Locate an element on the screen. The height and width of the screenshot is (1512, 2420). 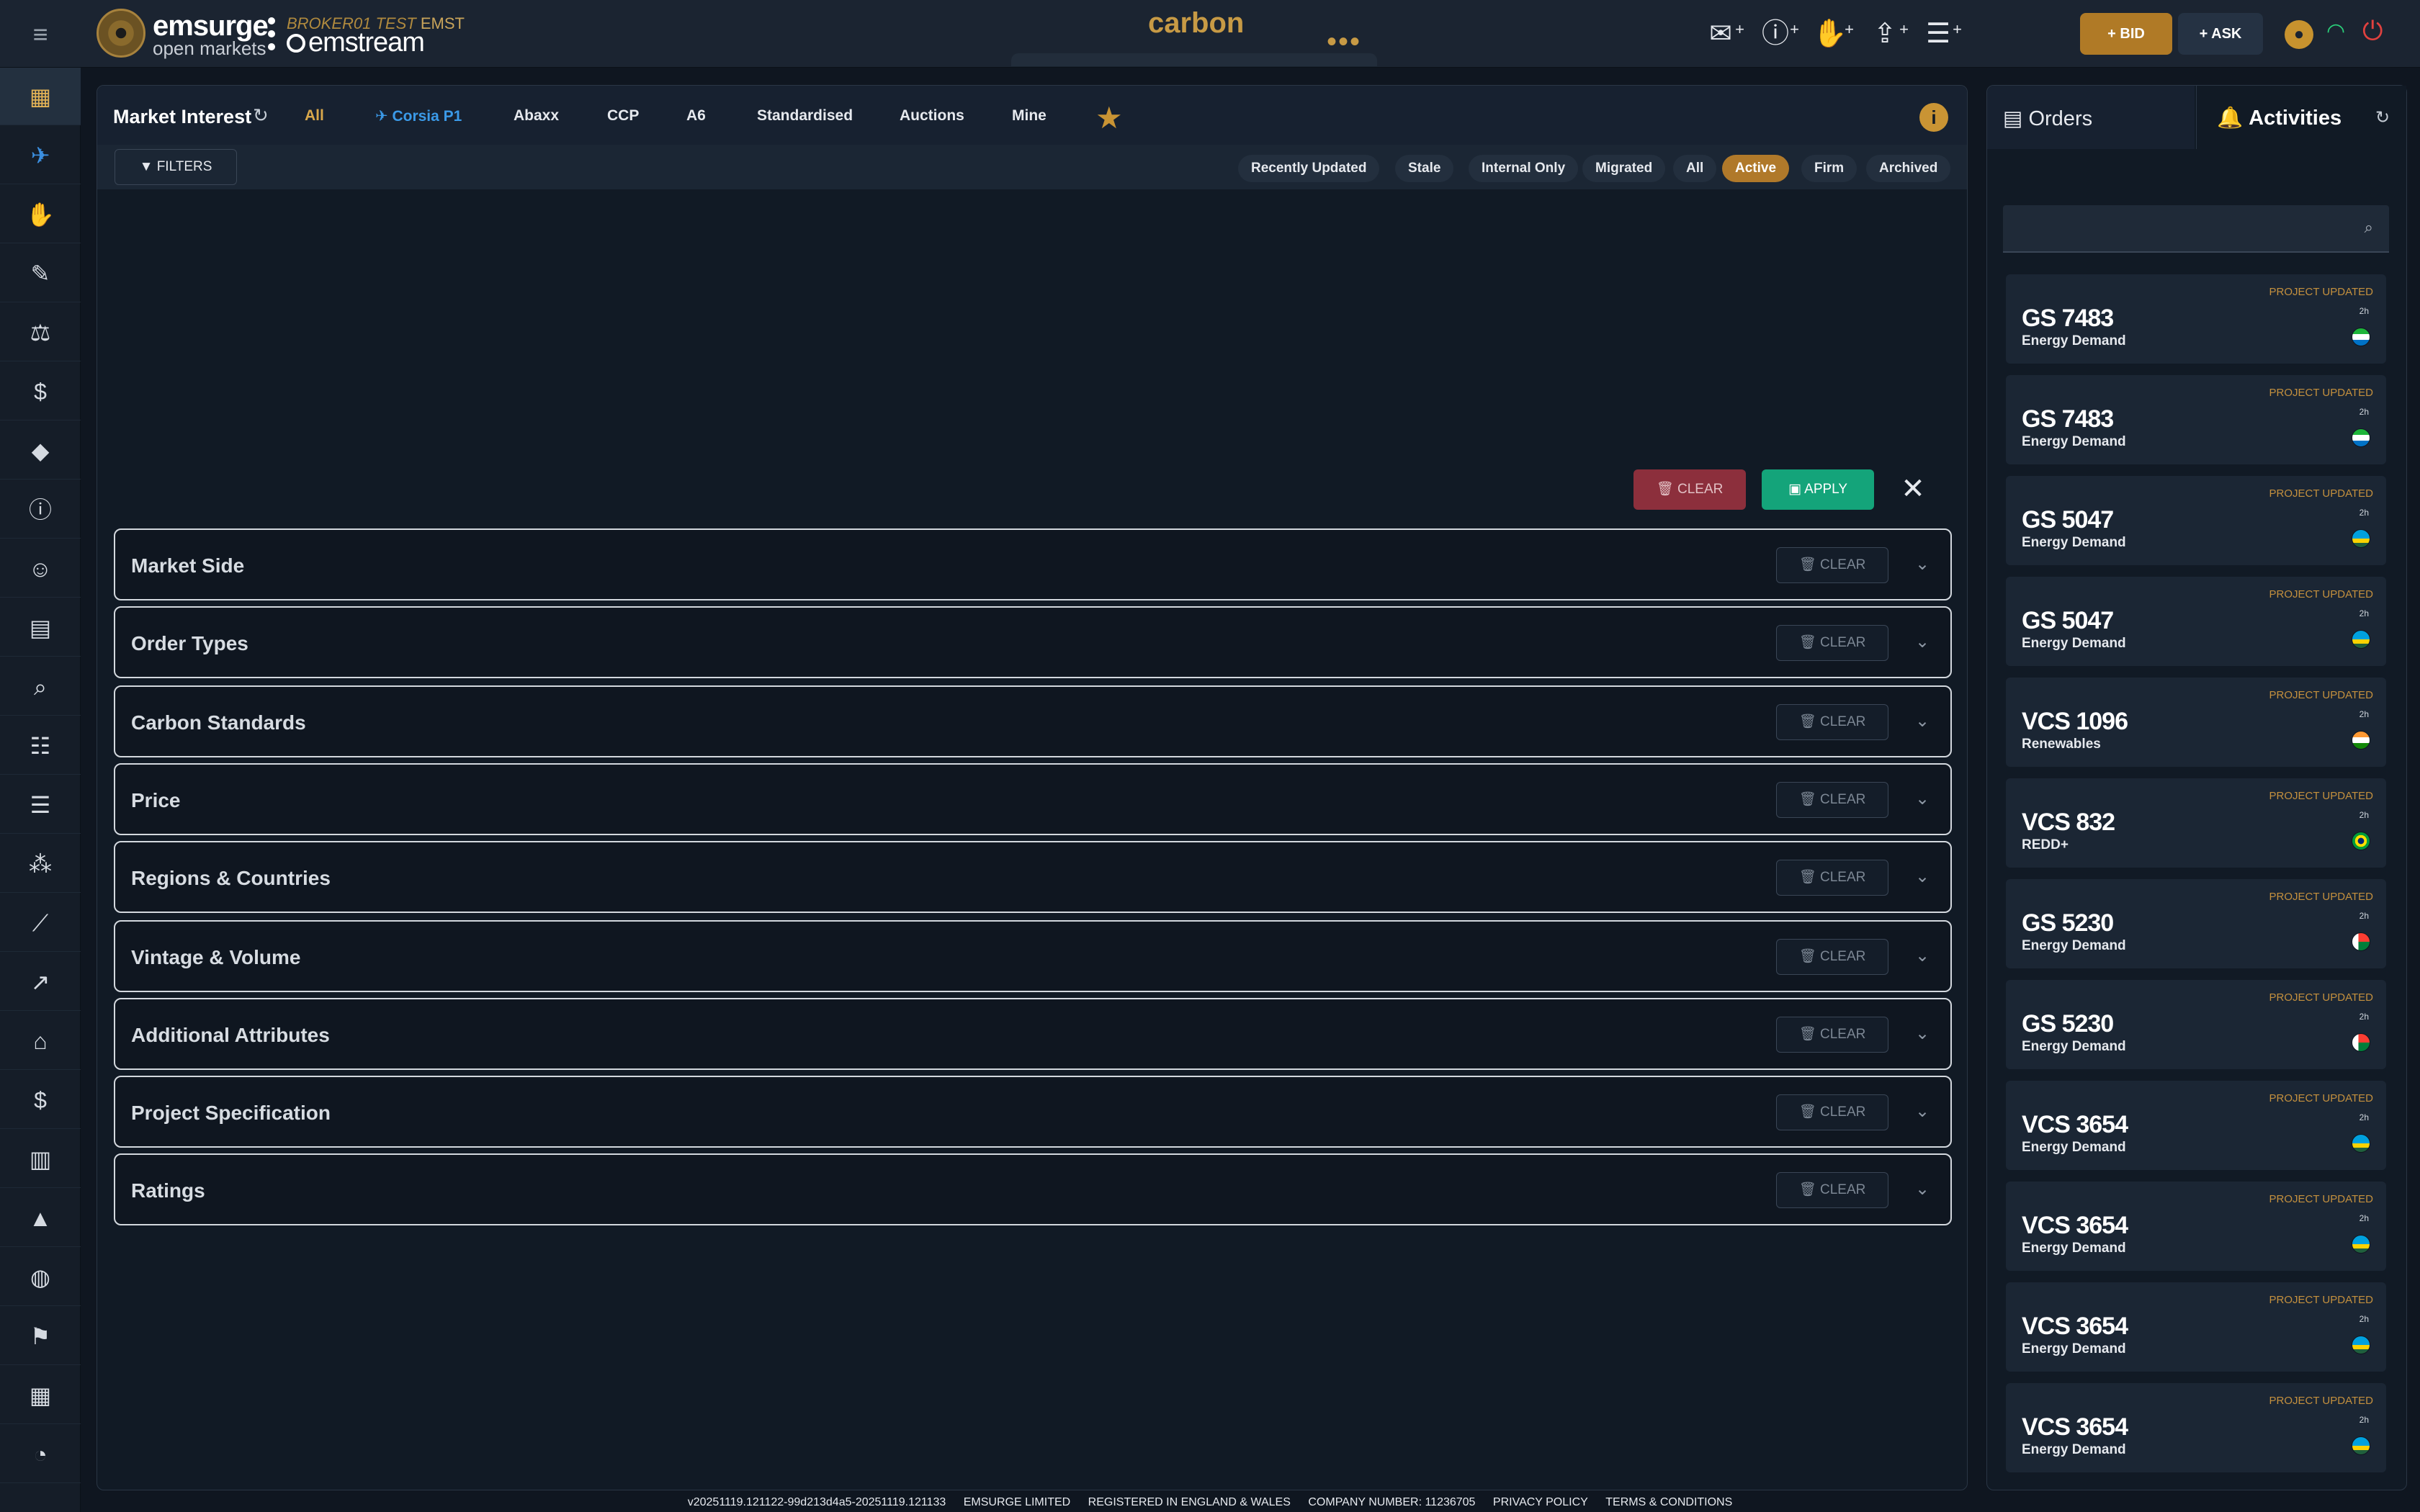
list-document-icon: ☷ is located at coordinates (40, 746).